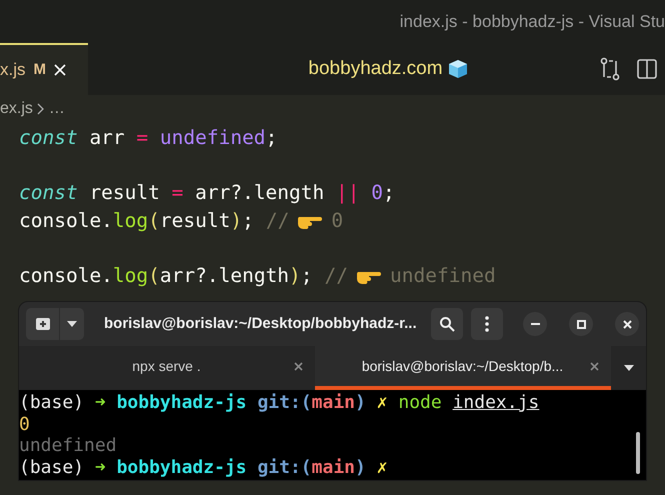  What do you see at coordinates (457, 69) in the screenshot?
I see `cube-icon` at bounding box center [457, 69].